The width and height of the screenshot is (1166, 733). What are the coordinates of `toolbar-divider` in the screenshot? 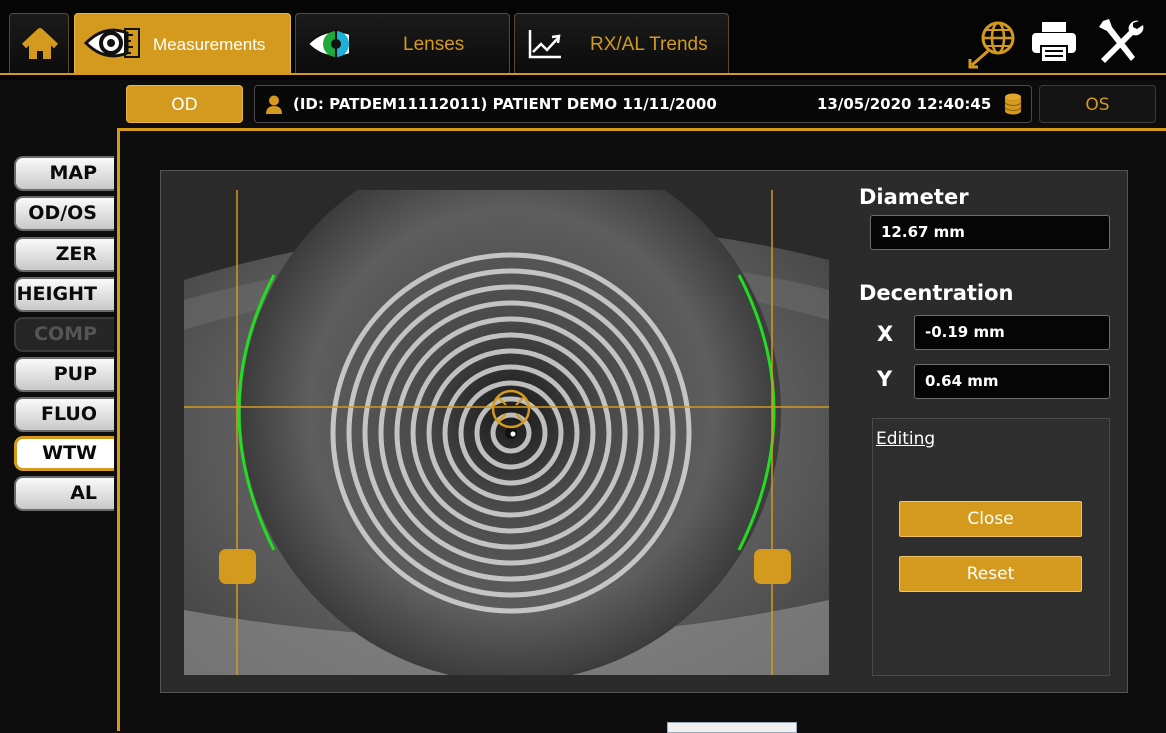 It's located at (583, 74).